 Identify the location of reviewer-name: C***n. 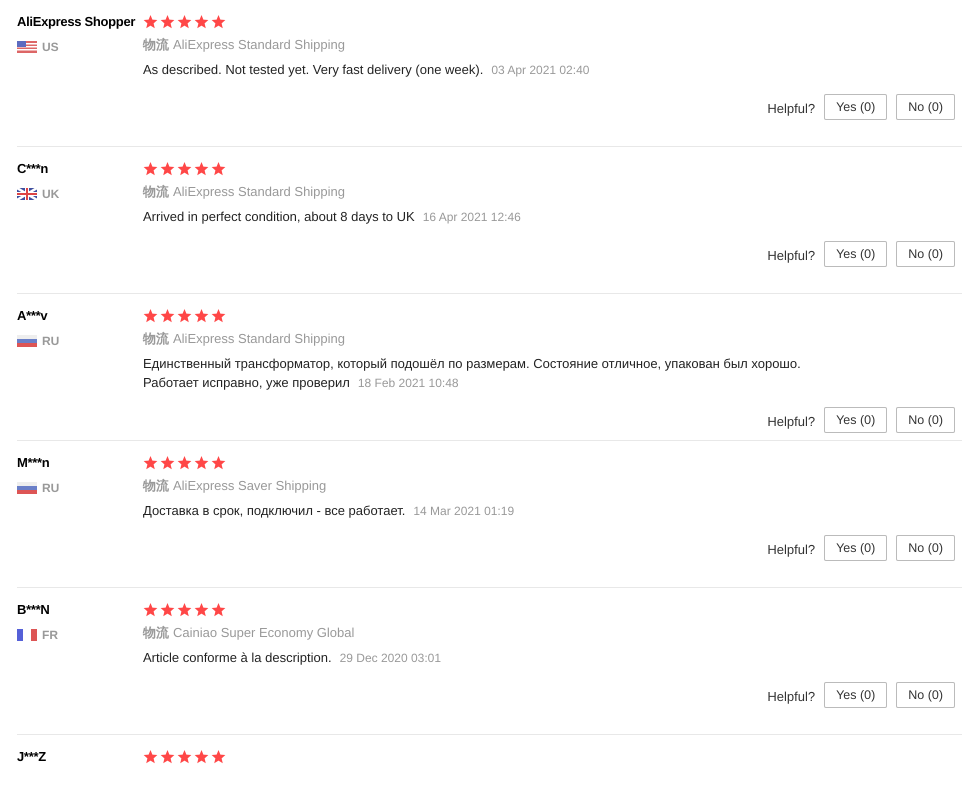
(33, 169).